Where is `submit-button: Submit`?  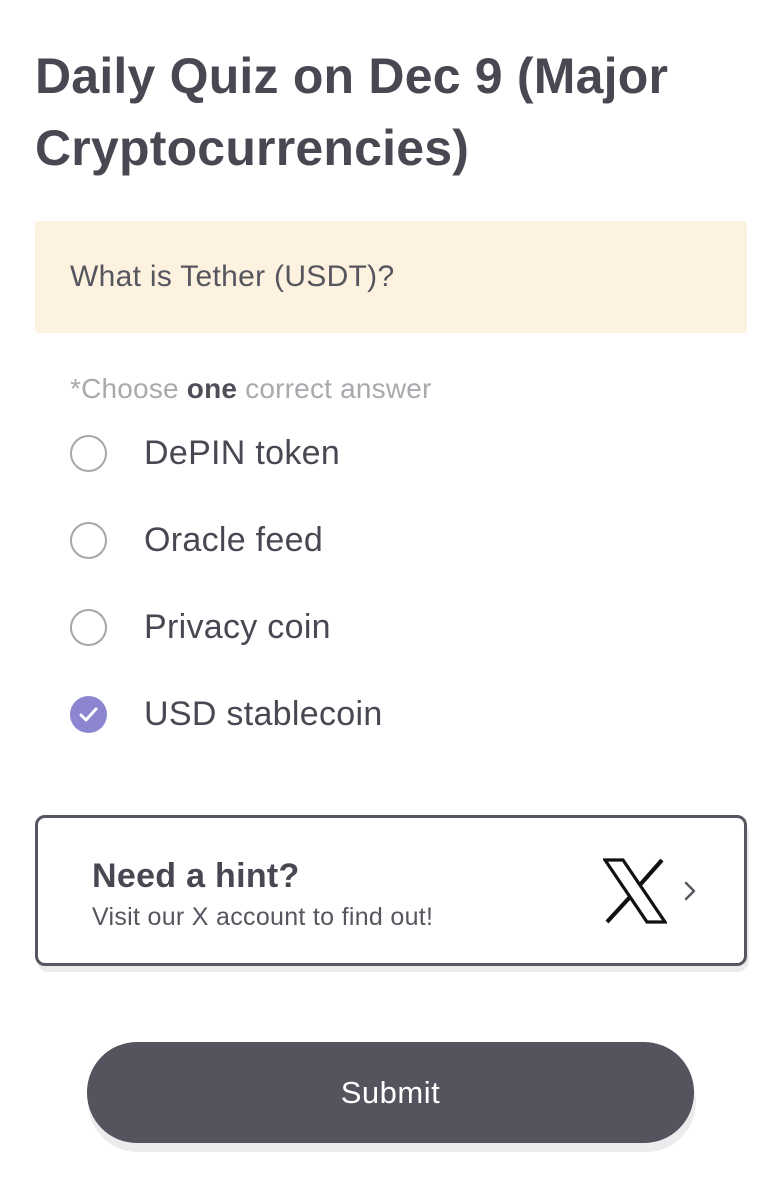 submit-button: Submit is located at coordinates (390, 1092).